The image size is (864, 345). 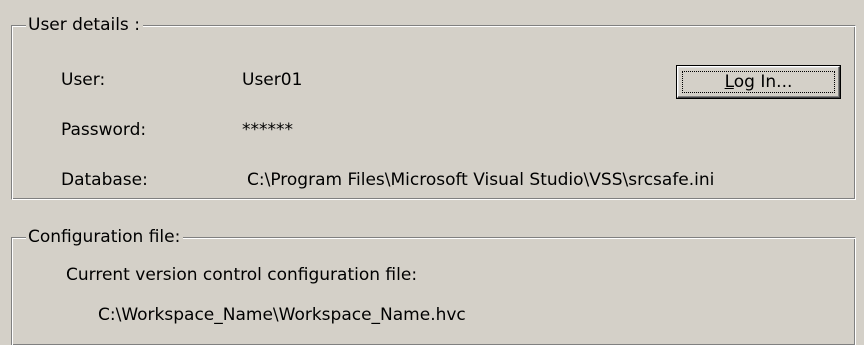 I want to click on log-in-mnemonic: L, so click(x=729, y=82).